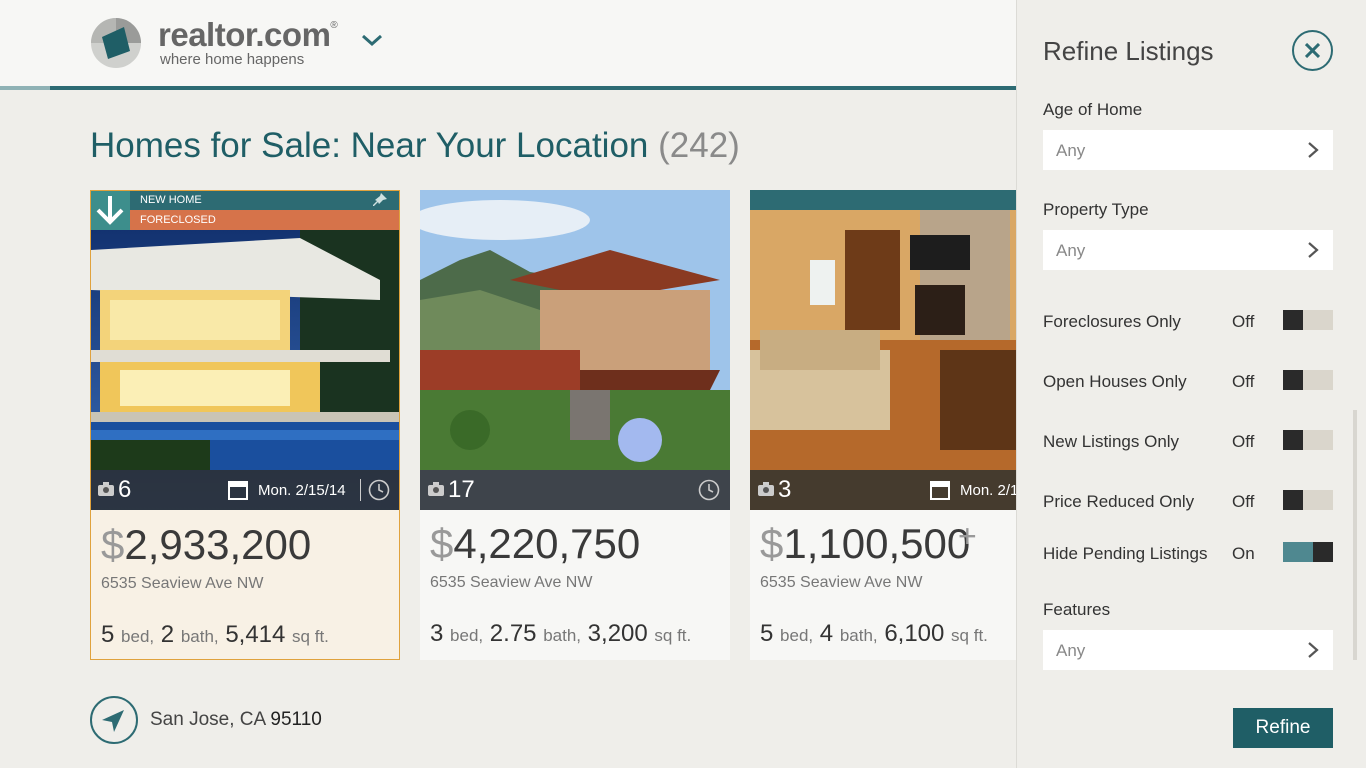 The height and width of the screenshot is (768, 1366). Describe the element at coordinates (535, 543) in the screenshot. I see `listing-price: $4,220,750` at that location.